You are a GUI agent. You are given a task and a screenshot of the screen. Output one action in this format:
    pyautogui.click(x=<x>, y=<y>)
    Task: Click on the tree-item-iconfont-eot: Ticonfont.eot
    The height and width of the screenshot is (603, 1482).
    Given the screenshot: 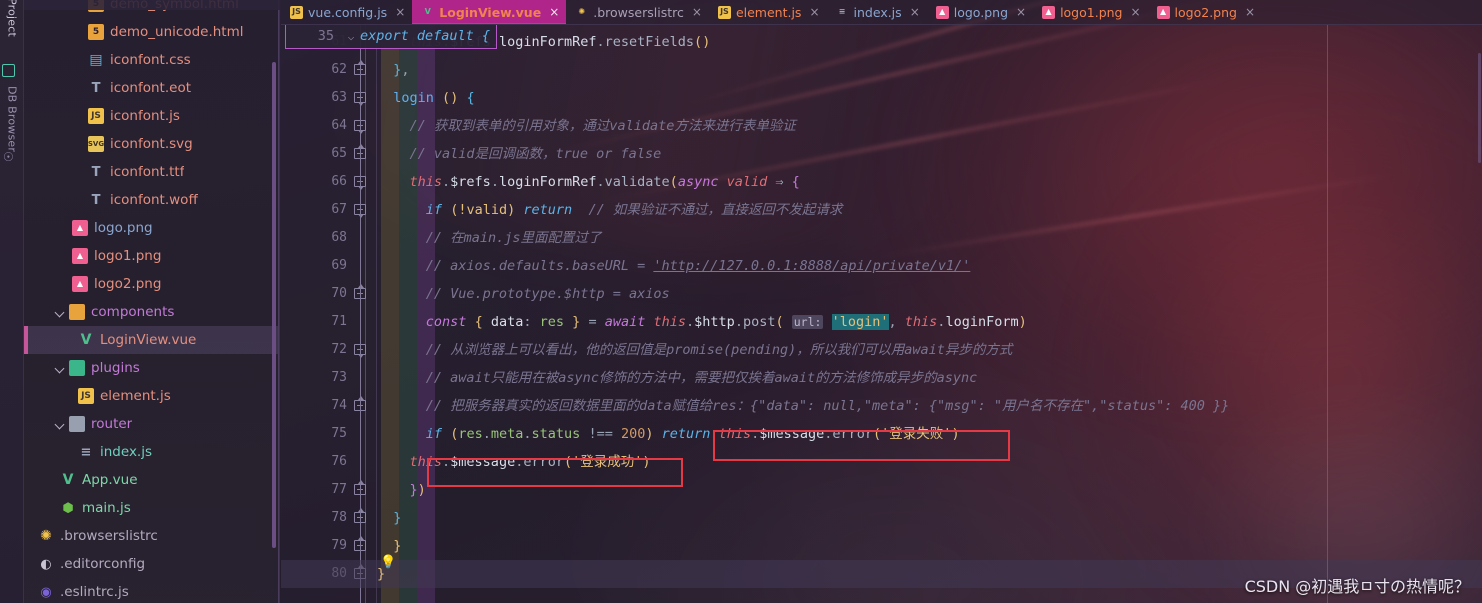 What is the action you would take?
    pyautogui.click(x=151, y=88)
    